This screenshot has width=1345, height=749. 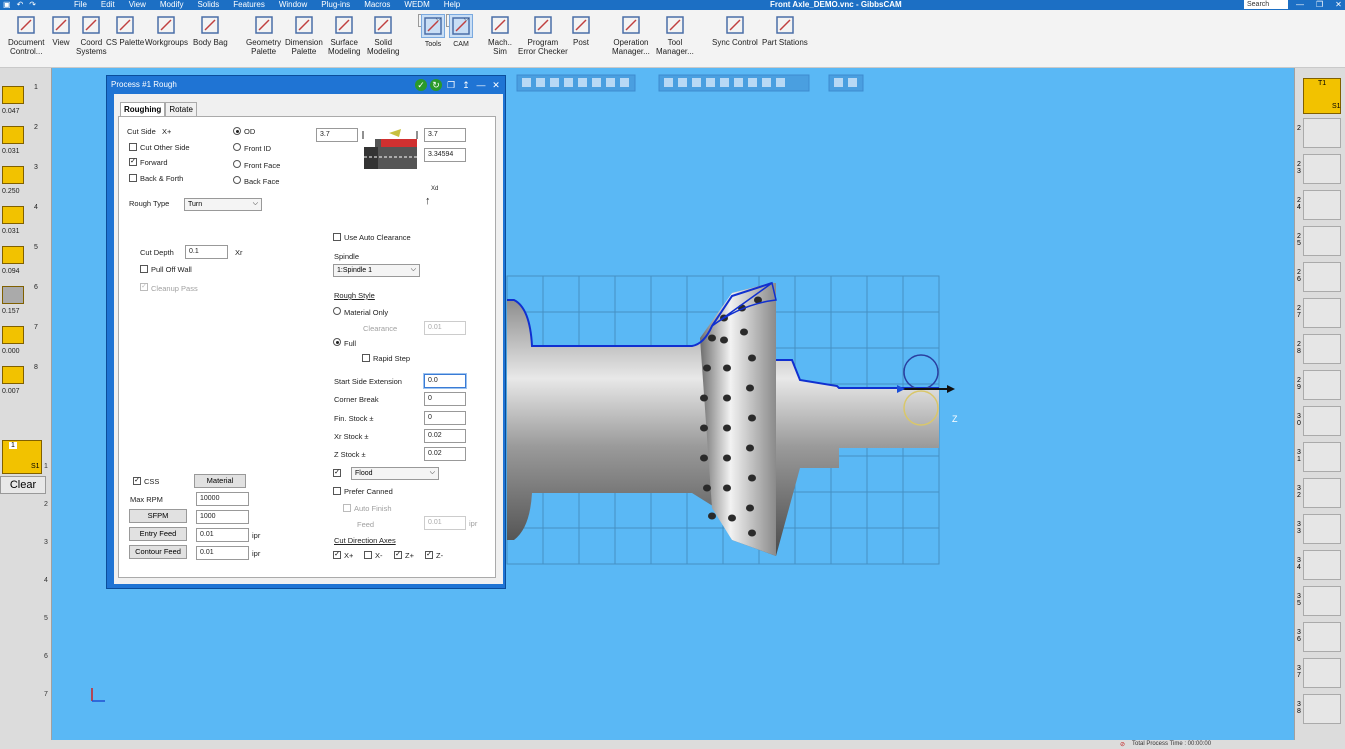 What do you see at coordinates (206, 252) in the screenshot?
I see `cut-depth-input: 0.1` at bounding box center [206, 252].